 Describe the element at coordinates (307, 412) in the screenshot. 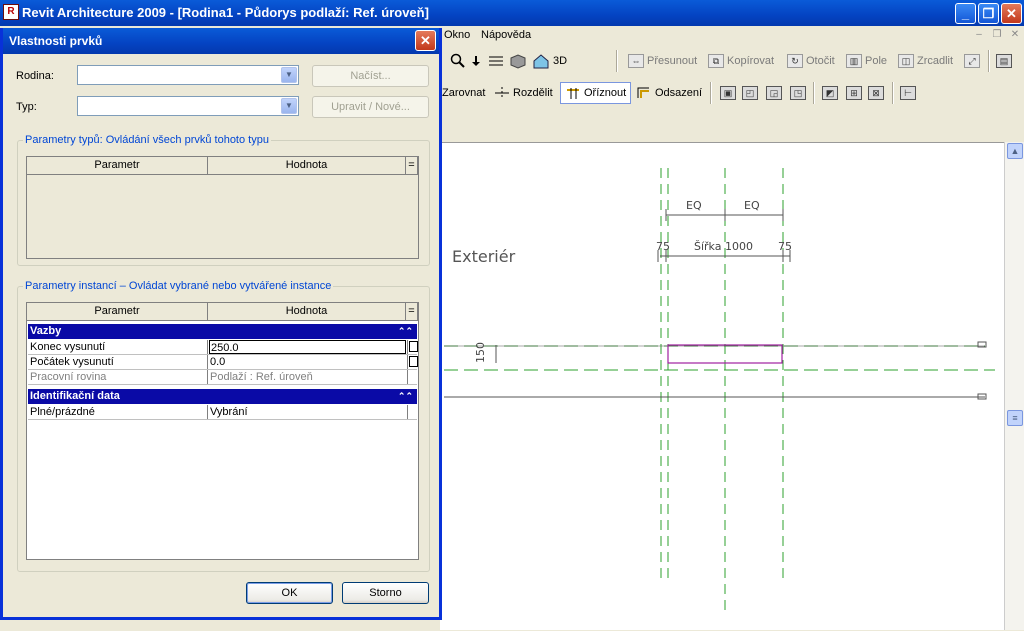

I see `param-value: Vybrání` at that location.